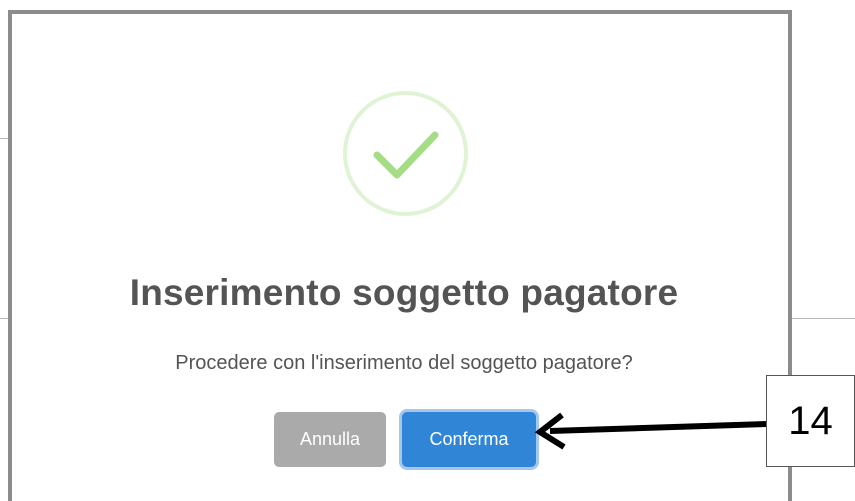 Image resolution: width=855 pixels, height=501 pixels. Describe the element at coordinates (469, 439) in the screenshot. I see `confirm-button: Conferma` at that location.